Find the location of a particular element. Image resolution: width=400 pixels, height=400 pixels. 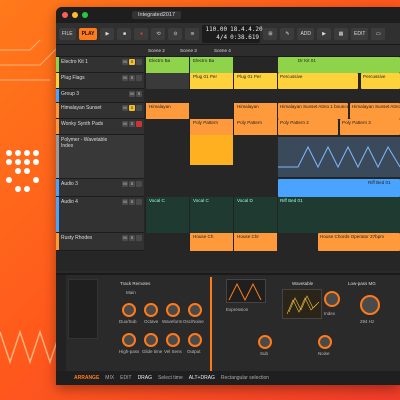

project-tab-strip is located at coordinates (61, 324).